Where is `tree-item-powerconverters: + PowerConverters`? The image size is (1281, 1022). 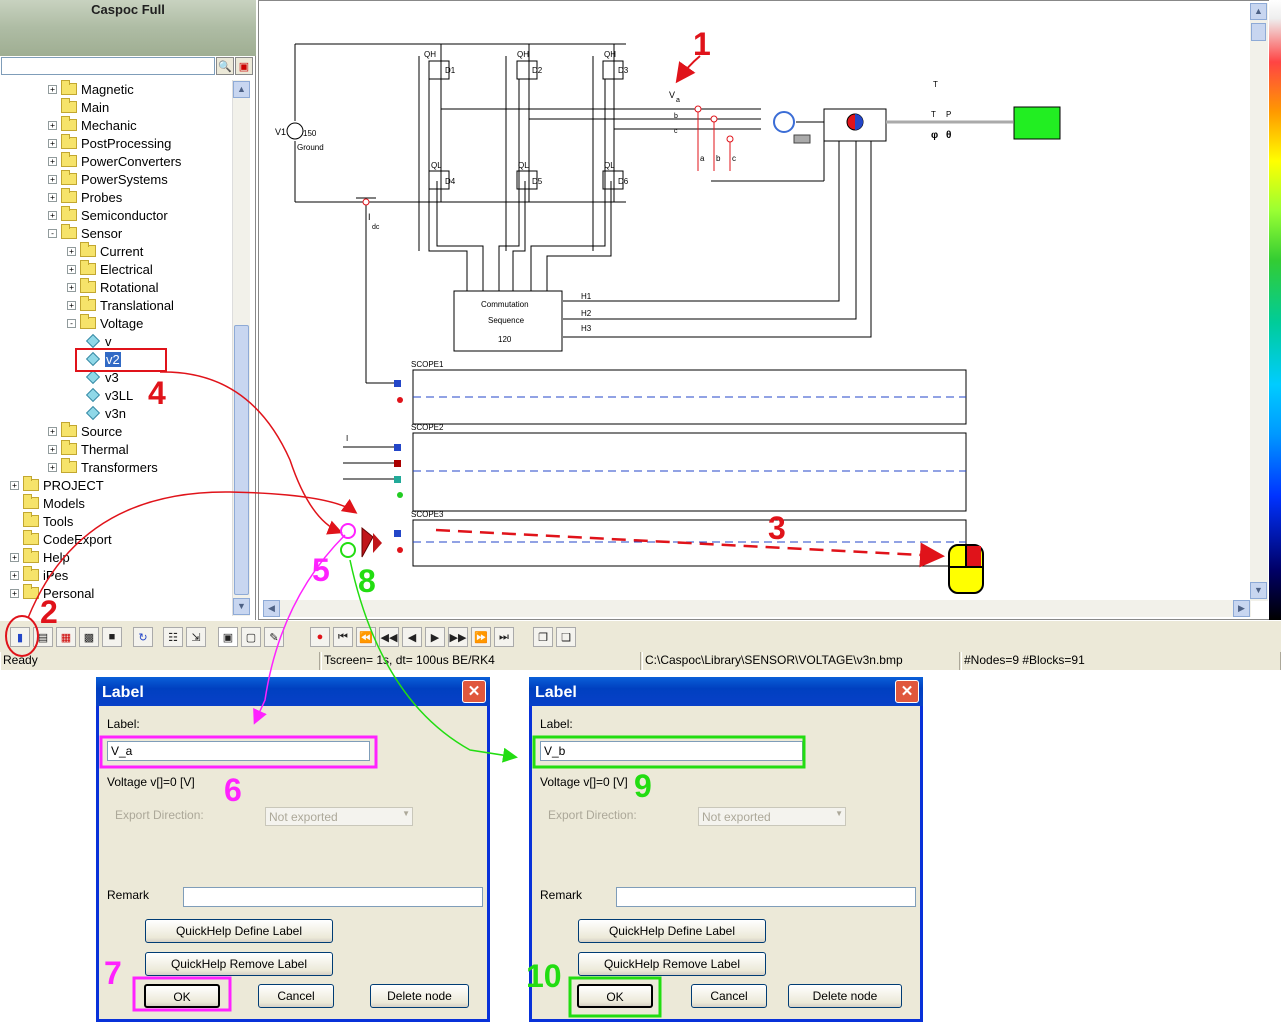 tree-item-powerconverters: + PowerConverters is located at coordinates (114, 161).